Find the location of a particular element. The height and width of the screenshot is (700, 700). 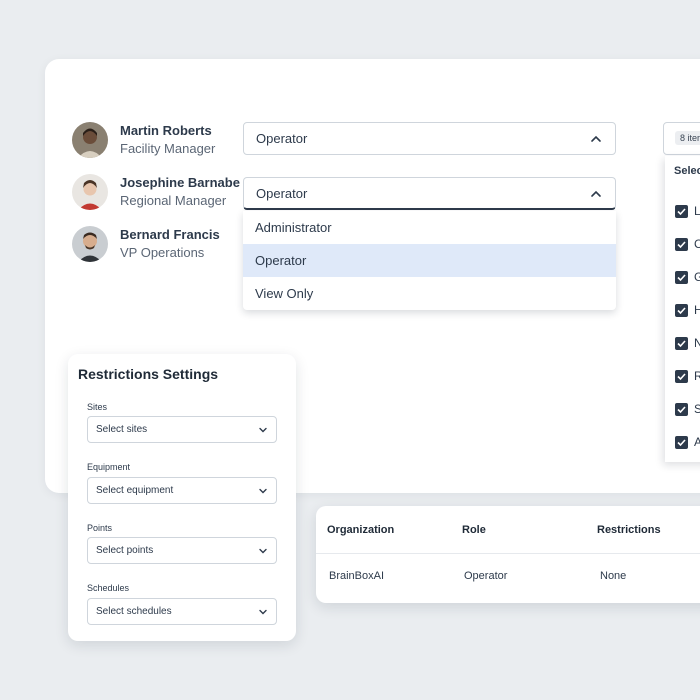

role-option-administrator: Administrator is located at coordinates (429, 227).